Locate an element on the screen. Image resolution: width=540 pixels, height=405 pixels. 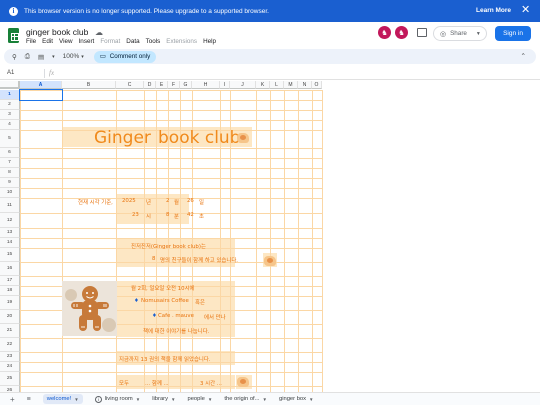
row-header-24: 24 is located at coordinates (10, 367).